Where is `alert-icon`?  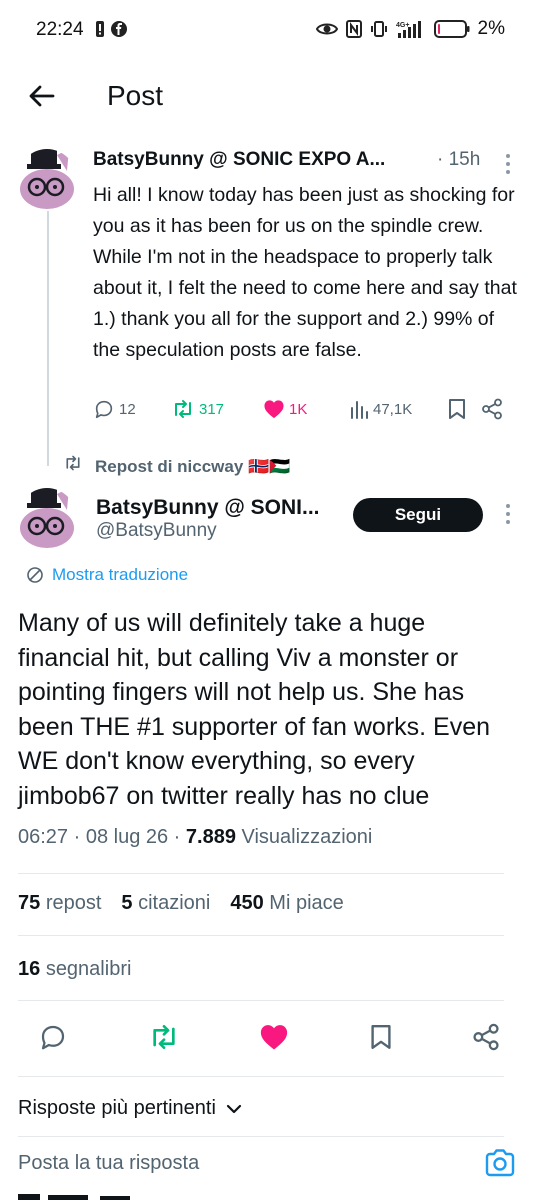 alert-icon is located at coordinates (100, 29).